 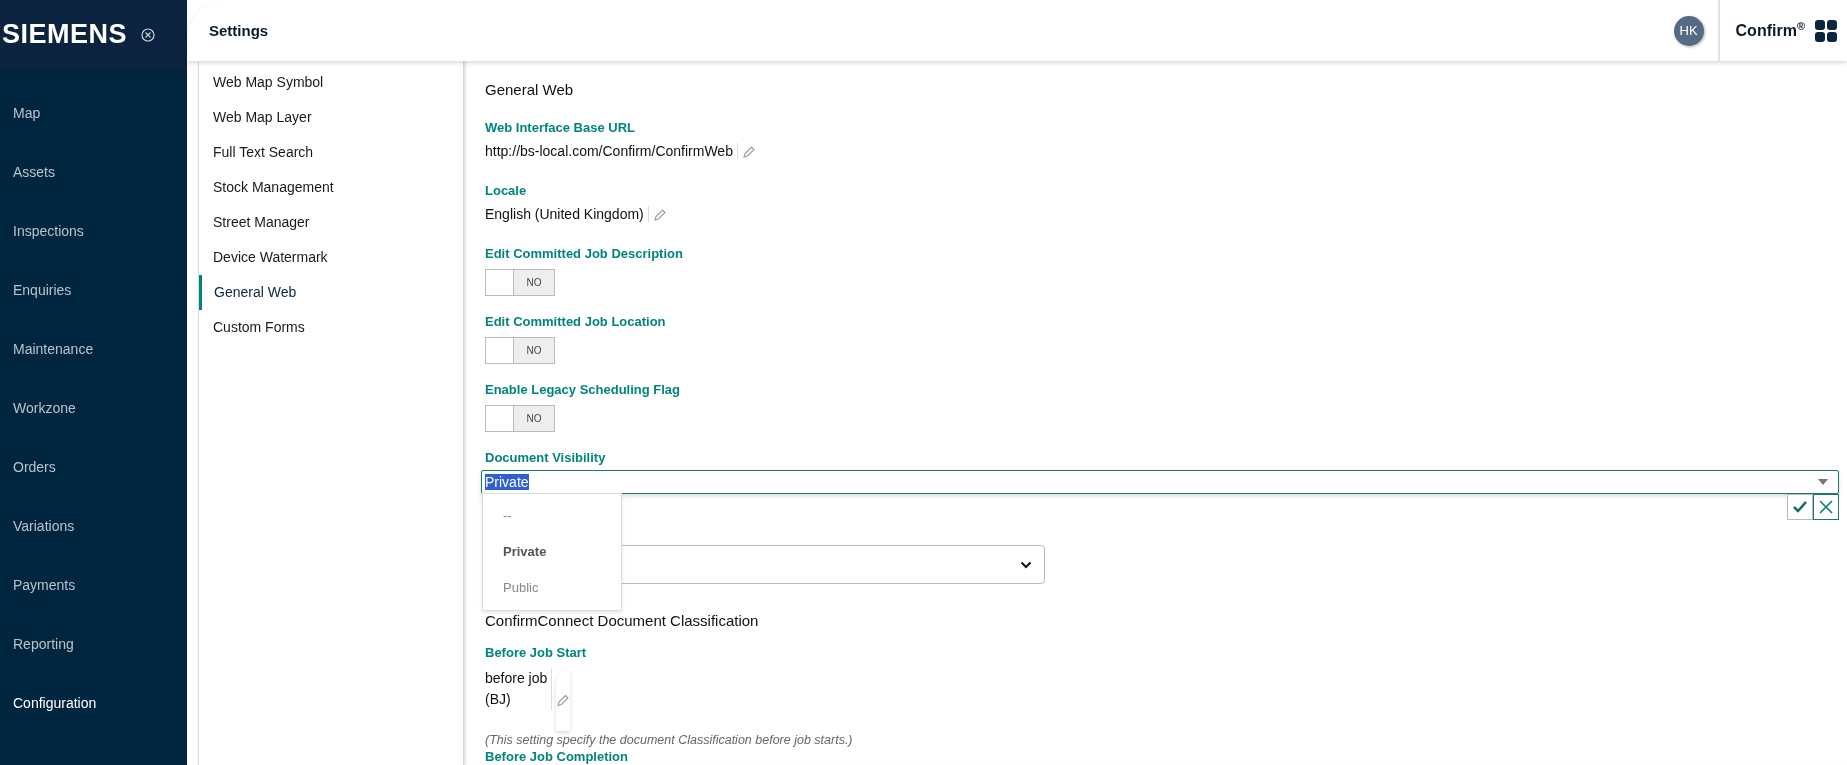 What do you see at coordinates (93, 703) in the screenshot?
I see `nav-item: Configuration` at bounding box center [93, 703].